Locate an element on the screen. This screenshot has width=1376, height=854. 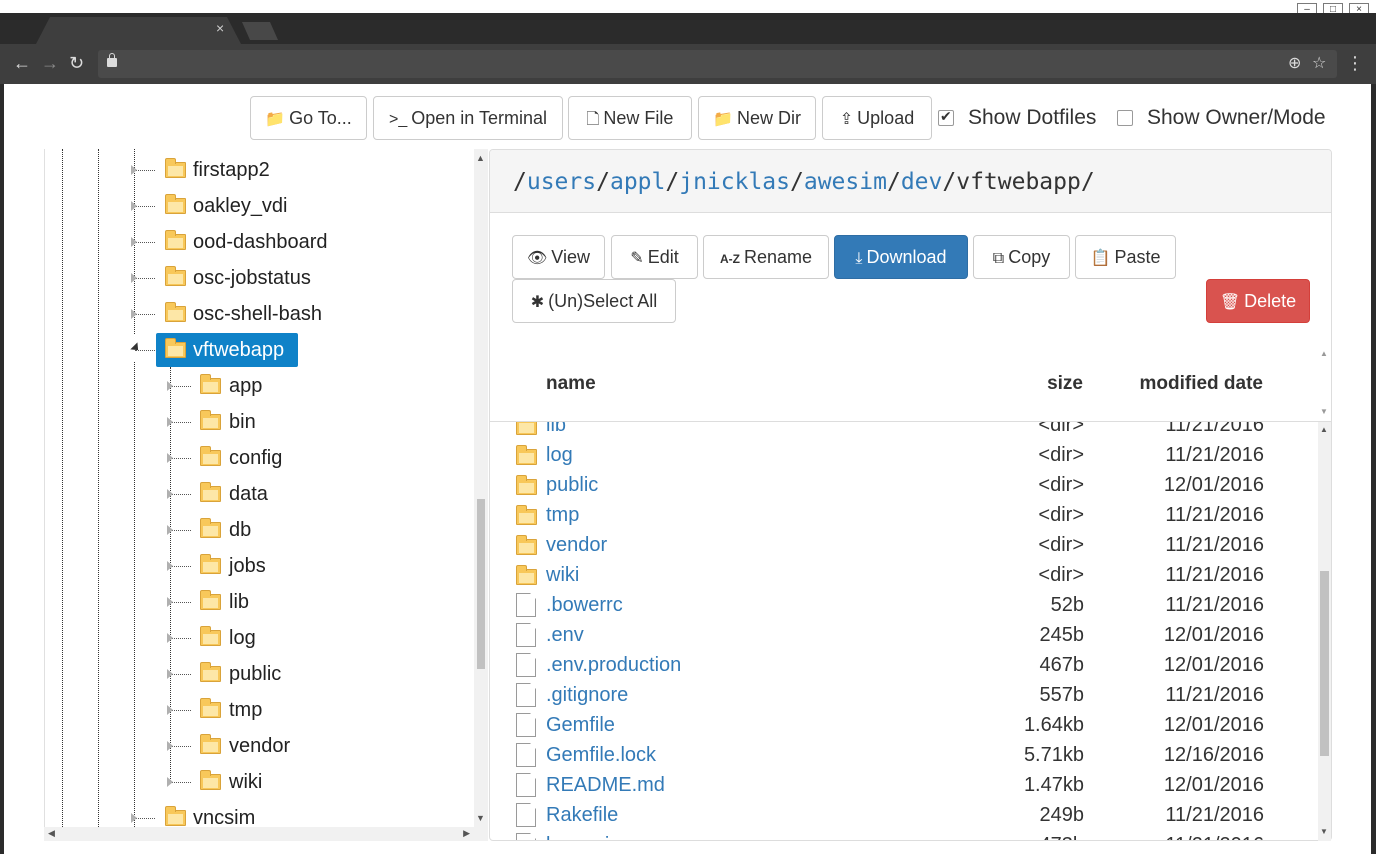
tree-item-1: oakley_vdi is located at coordinates (265, 206).